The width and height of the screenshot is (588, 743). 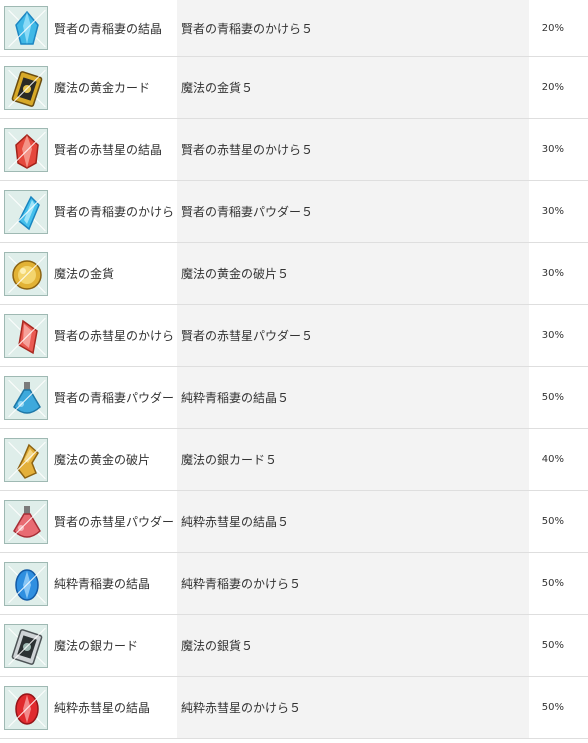 I want to click on item-name: 魔法の金貨, so click(x=84, y=274).